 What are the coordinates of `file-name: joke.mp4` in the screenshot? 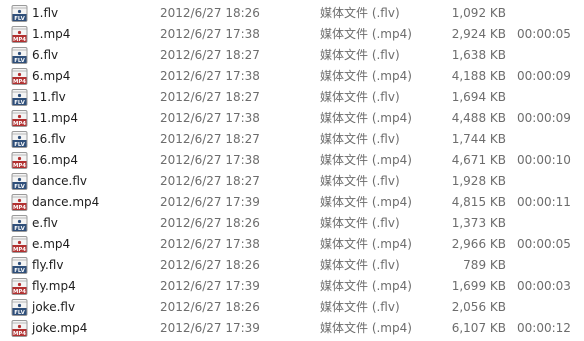 It's located at (60, 328).